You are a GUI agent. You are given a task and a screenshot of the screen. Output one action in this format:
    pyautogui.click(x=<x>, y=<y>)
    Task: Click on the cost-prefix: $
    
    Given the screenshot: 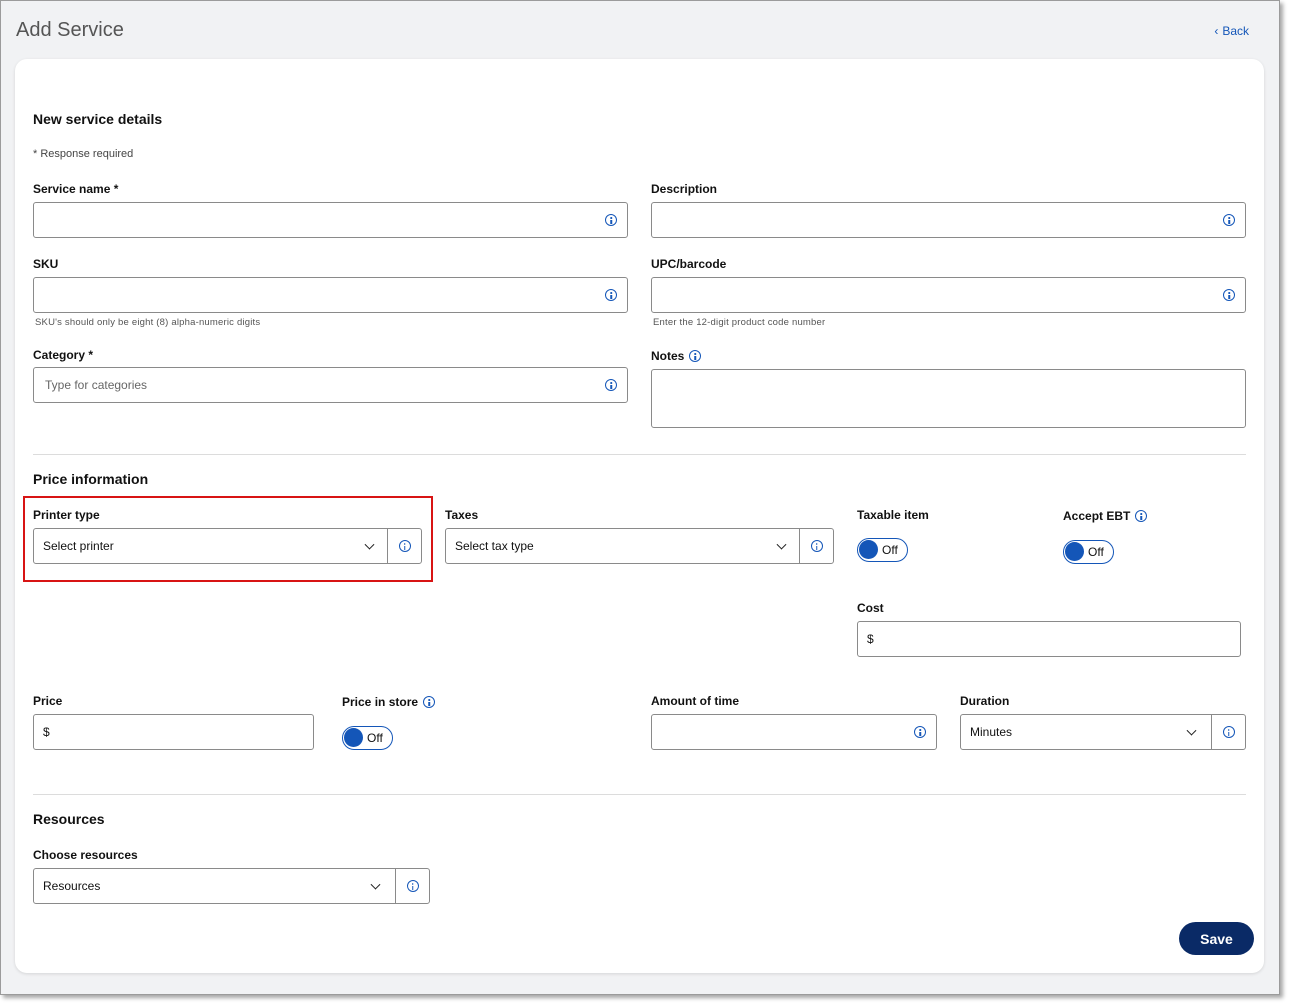 What is the action you would take?
    pyautogui.click(x=870, y=639)
    